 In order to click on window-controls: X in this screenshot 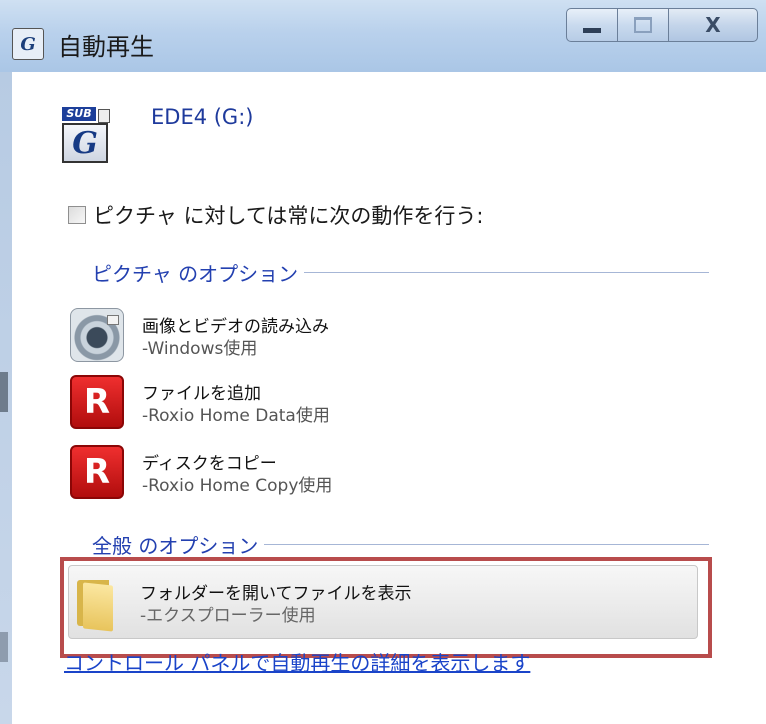, I will do `click(662, 25)`.